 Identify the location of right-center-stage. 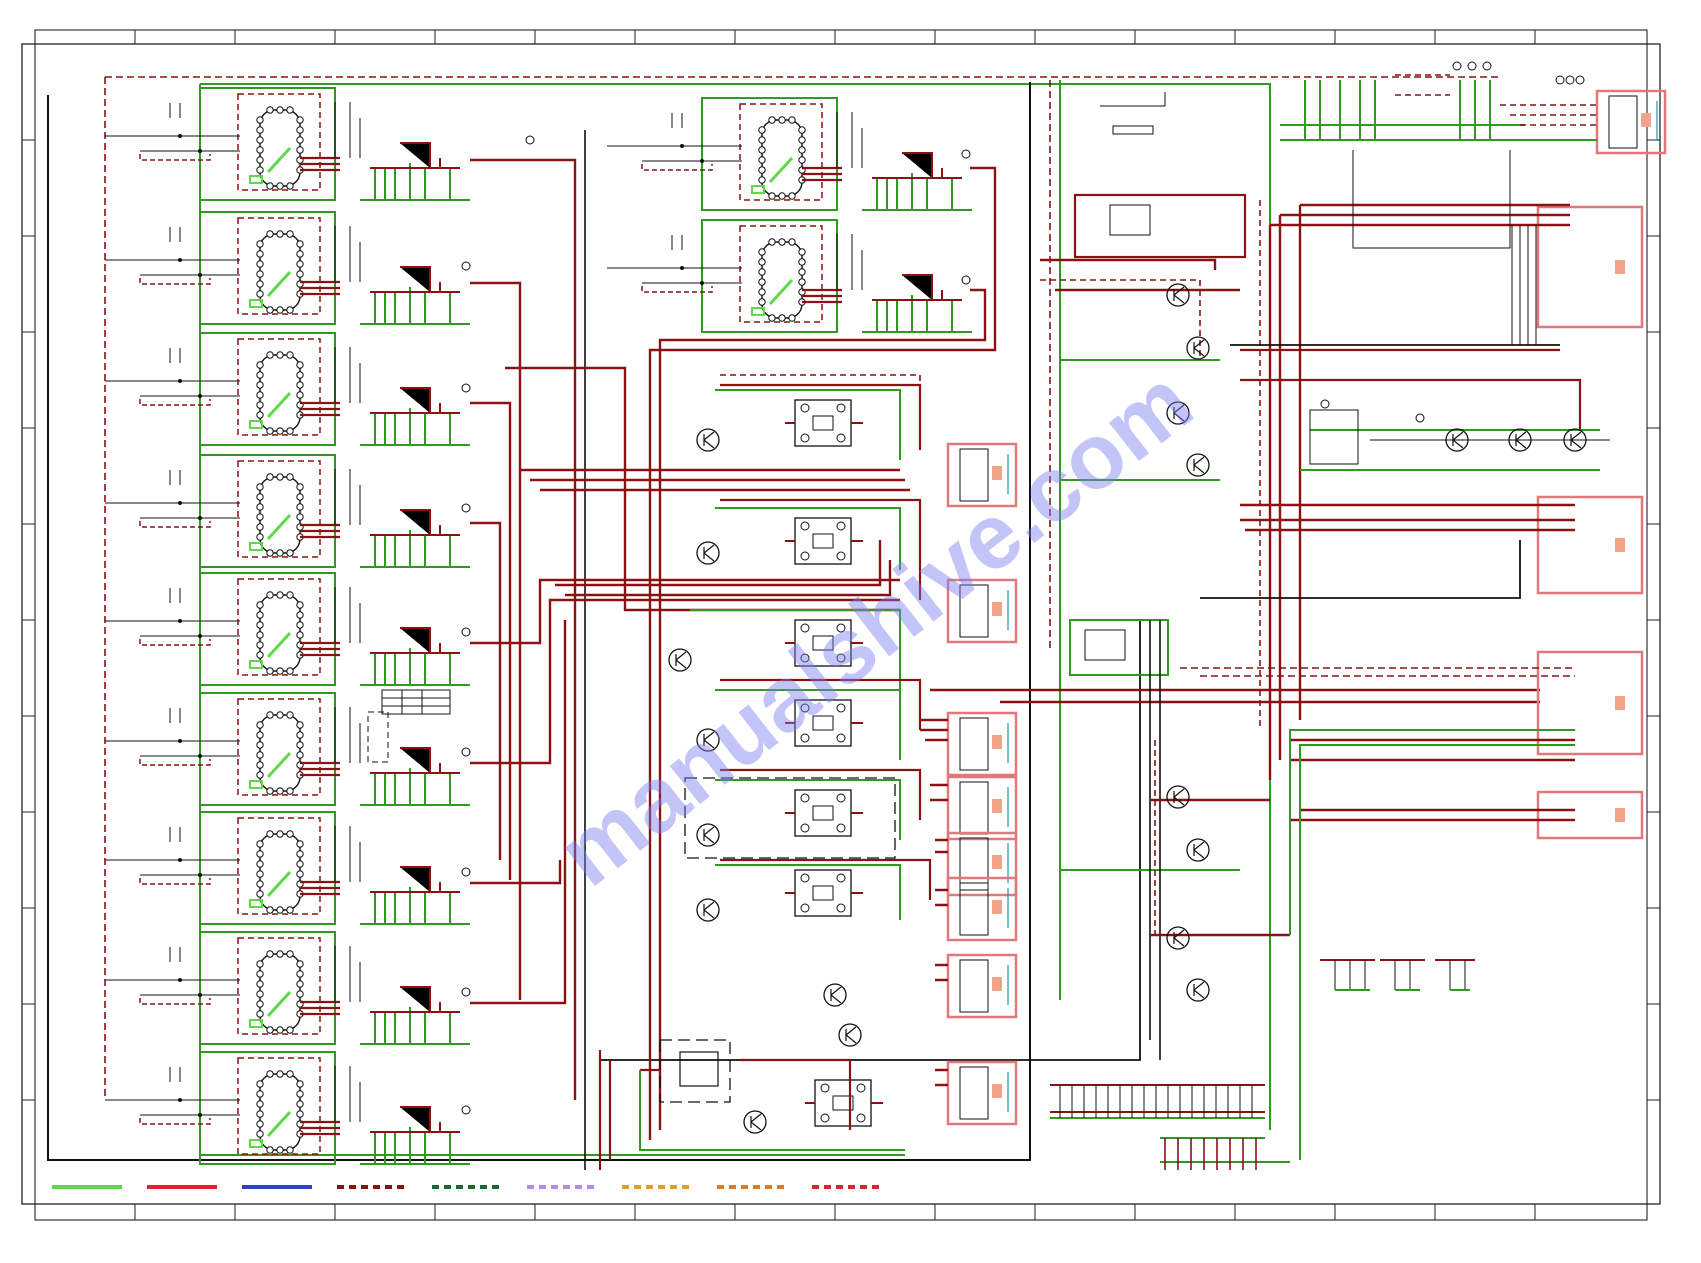
(1165, 576).